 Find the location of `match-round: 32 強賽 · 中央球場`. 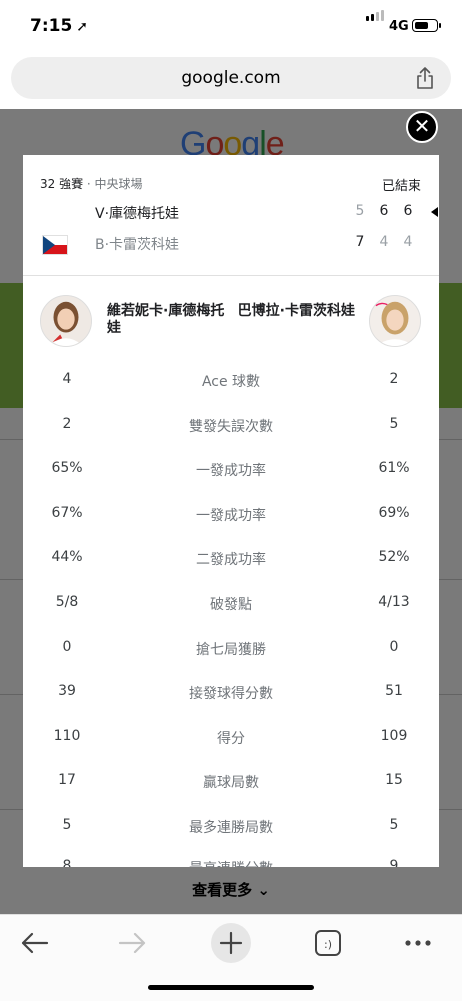

match-round: 32 強賽 · 中央球場 is located at coordinates (91, 183).